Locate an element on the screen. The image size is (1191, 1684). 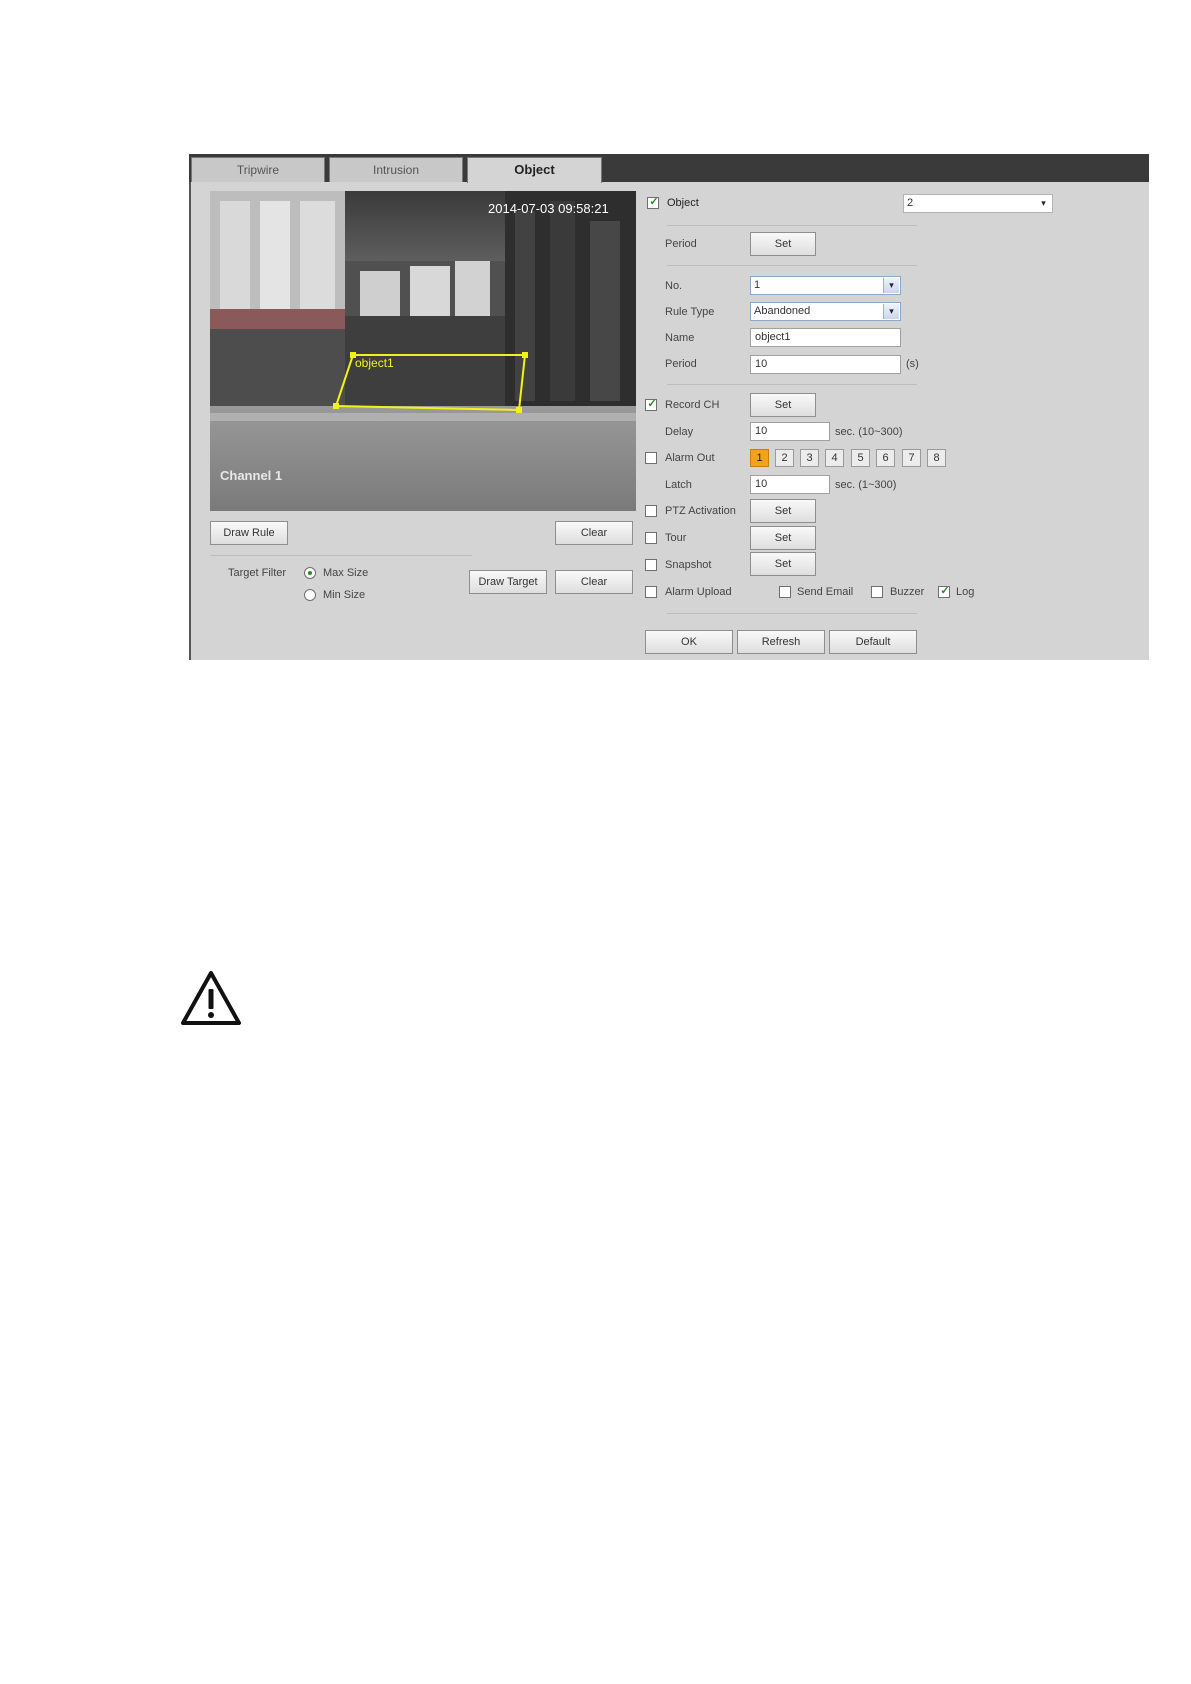
object-label: Object is located at coordinates (683, 203).